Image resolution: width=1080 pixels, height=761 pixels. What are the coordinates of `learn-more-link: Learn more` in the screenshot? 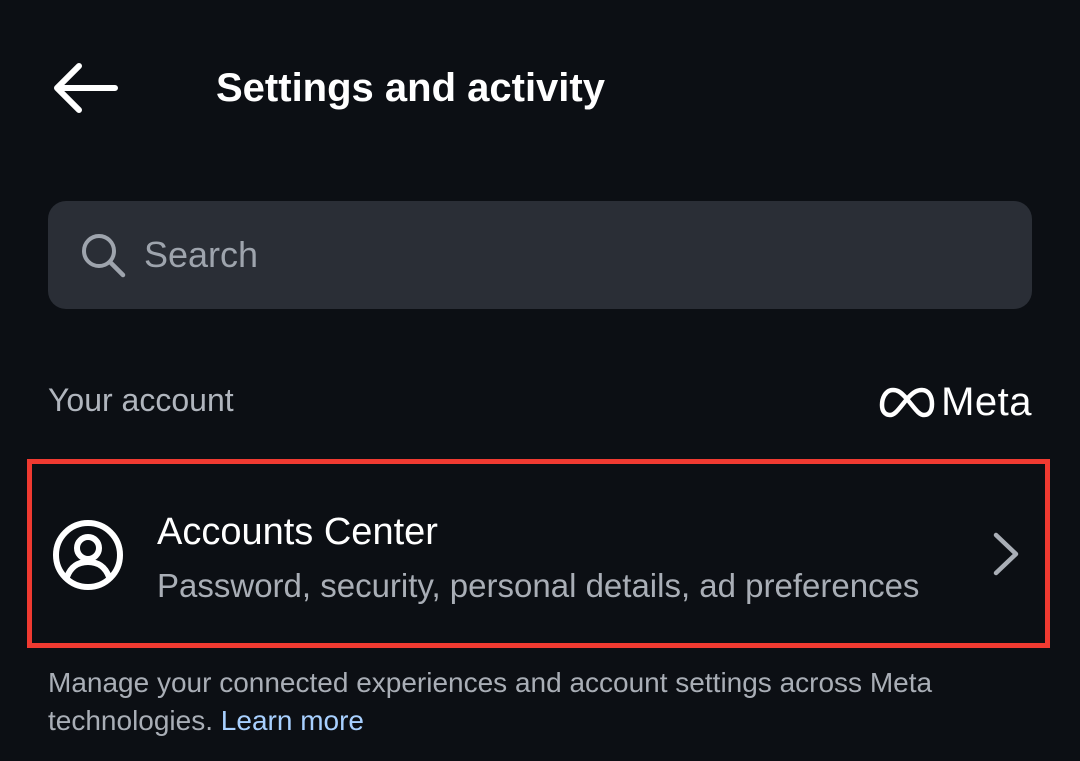 It's located at (292, 720).